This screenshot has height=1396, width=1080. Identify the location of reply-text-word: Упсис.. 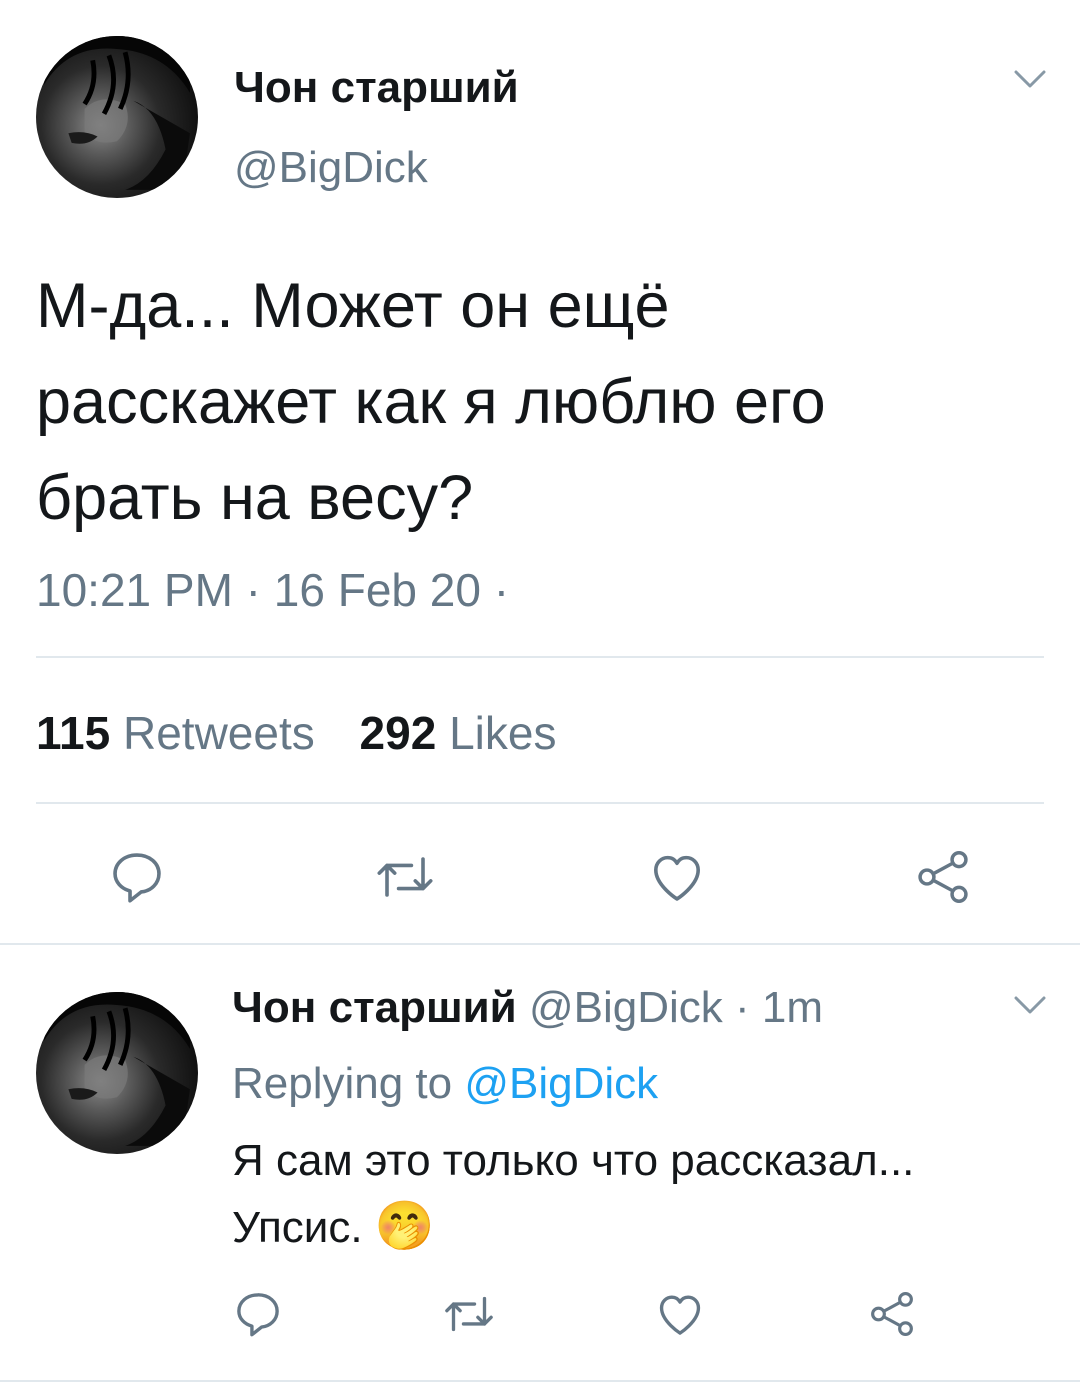
(297, 1227).